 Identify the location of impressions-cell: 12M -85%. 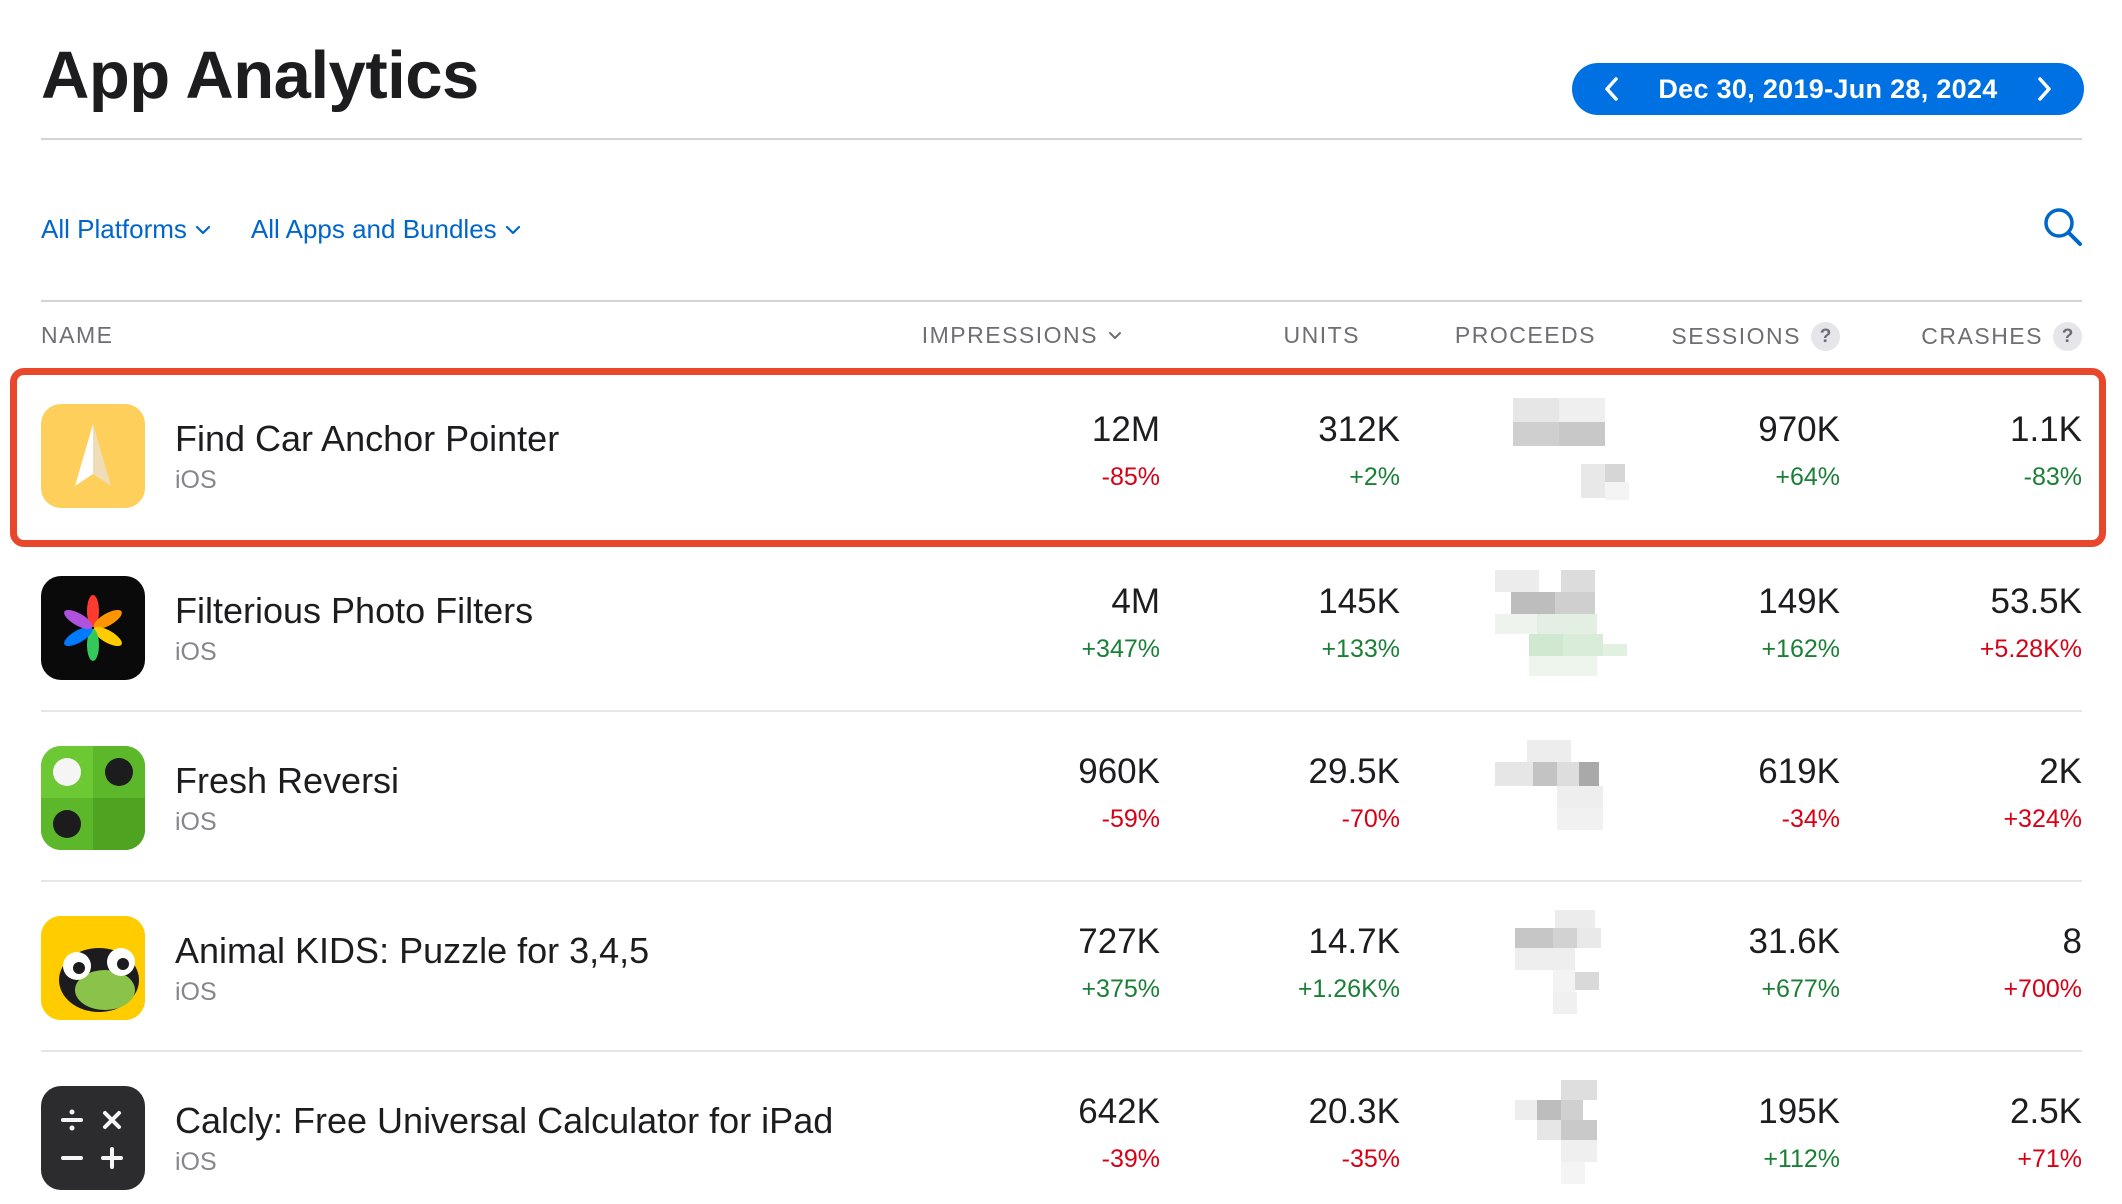
(1126, 451).